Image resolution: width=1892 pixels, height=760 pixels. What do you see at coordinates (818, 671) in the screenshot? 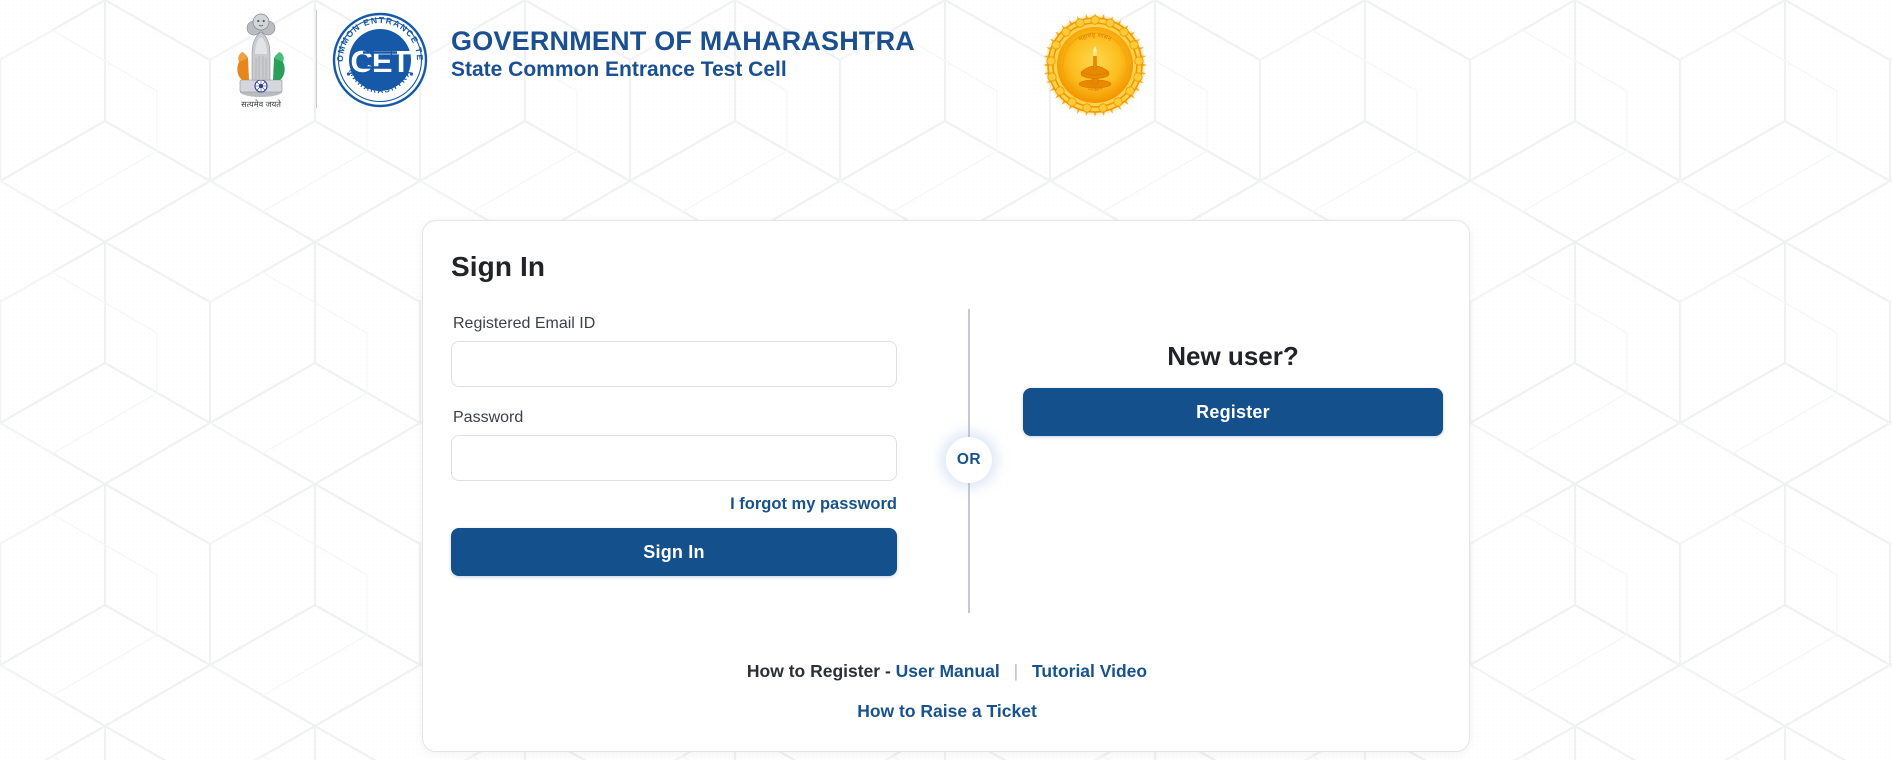
I see `how-to-register-label: How to Register -` at bounding box center [818, 671].